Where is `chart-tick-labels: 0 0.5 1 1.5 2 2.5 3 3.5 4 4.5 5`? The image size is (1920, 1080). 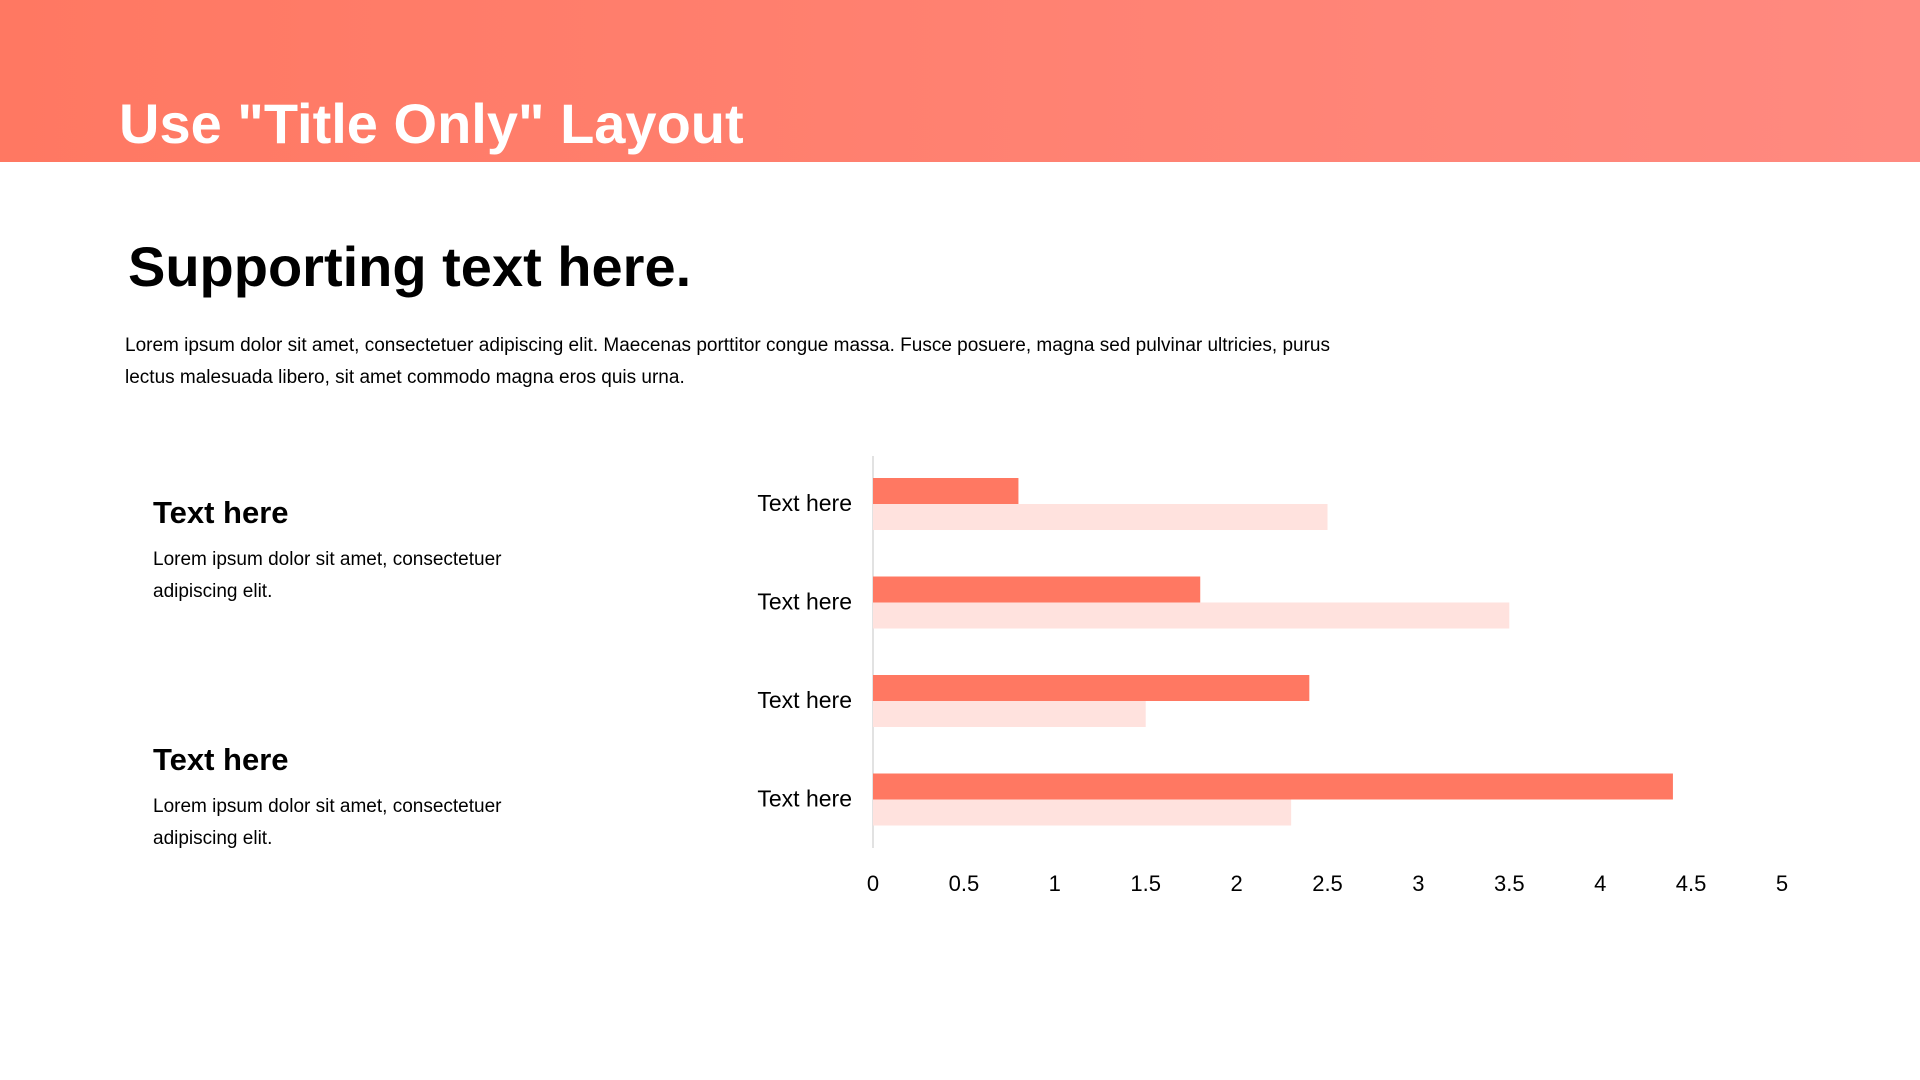 chart-tick-labels: 0 0.5 1 1.5 2 2.5 3 3.5 4 4.5 5 is located at coordinates (1327, 883).